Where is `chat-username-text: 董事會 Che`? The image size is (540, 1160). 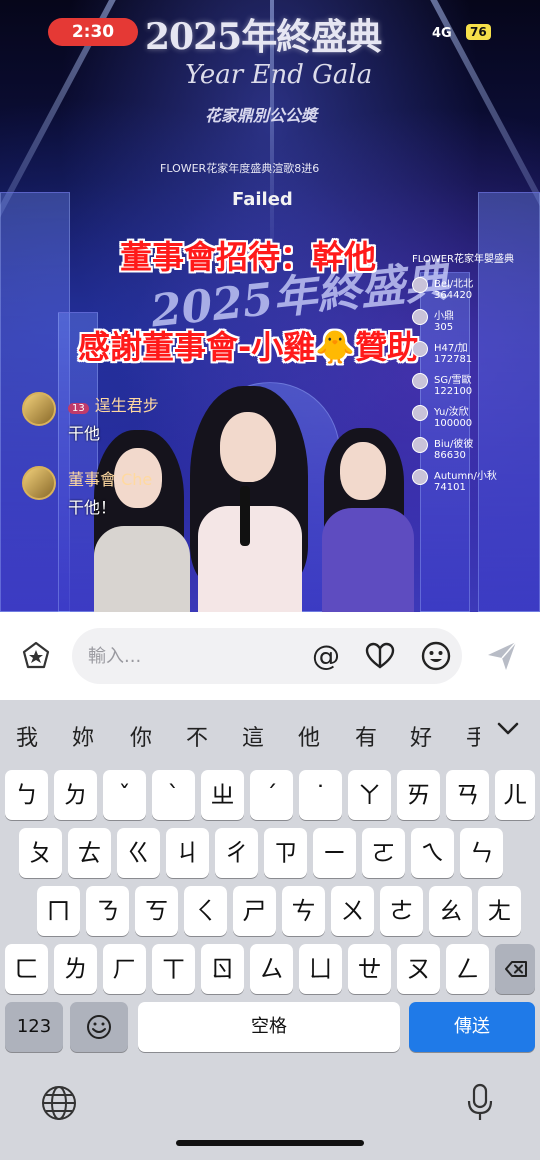 chat-username-text: 董事會 Che is located at coordinates (110, 479).